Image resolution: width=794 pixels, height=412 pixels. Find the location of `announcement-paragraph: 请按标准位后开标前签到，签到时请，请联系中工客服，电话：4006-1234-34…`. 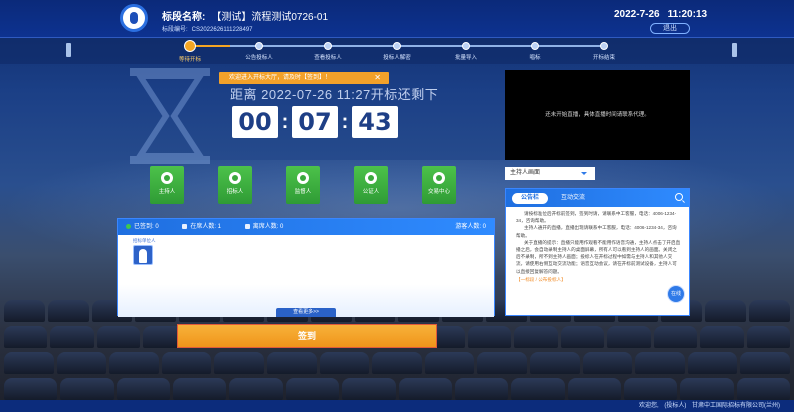

announcement-paragraph: 请按标准位后开标前签到，签到时请，请联系中工客服，电话：4006-1234-34… is located at coordinates (596, 217).